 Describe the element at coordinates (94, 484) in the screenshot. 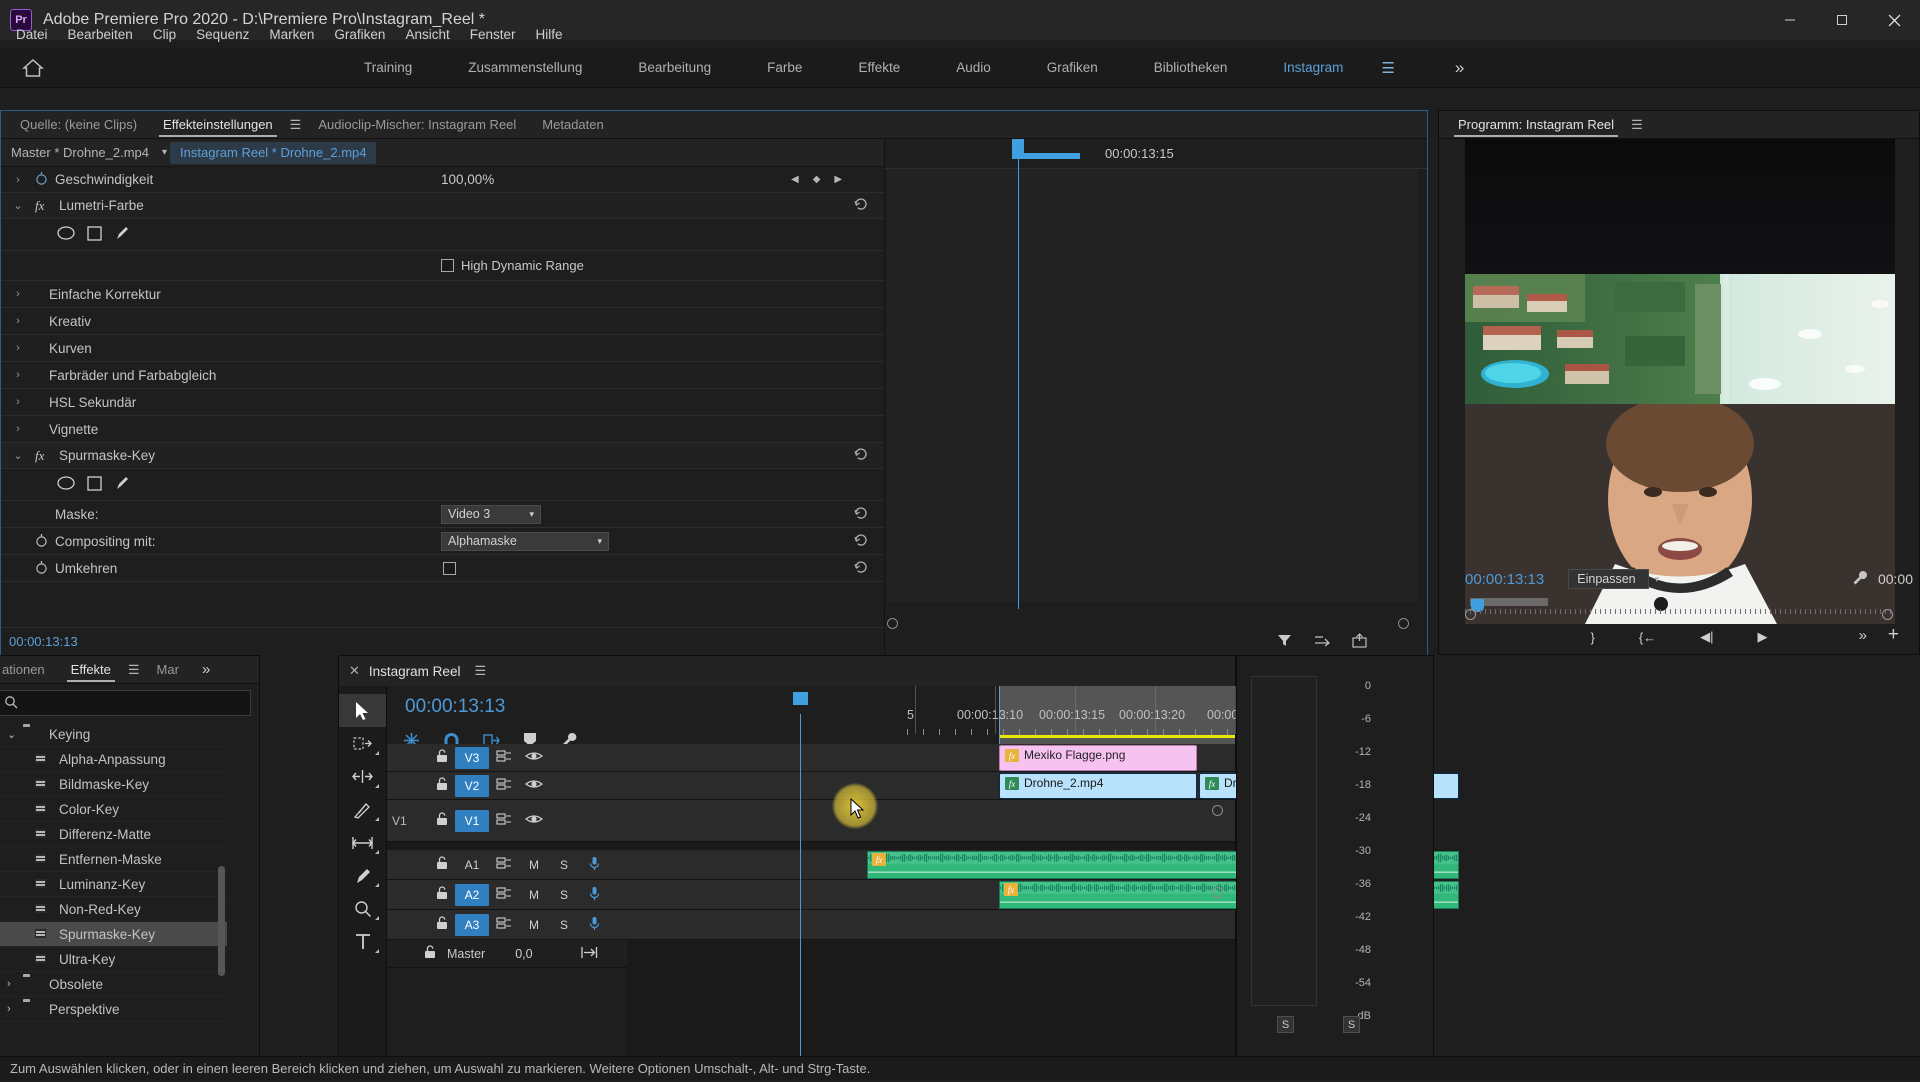

I see `rectangle-mask-icon` at that location.